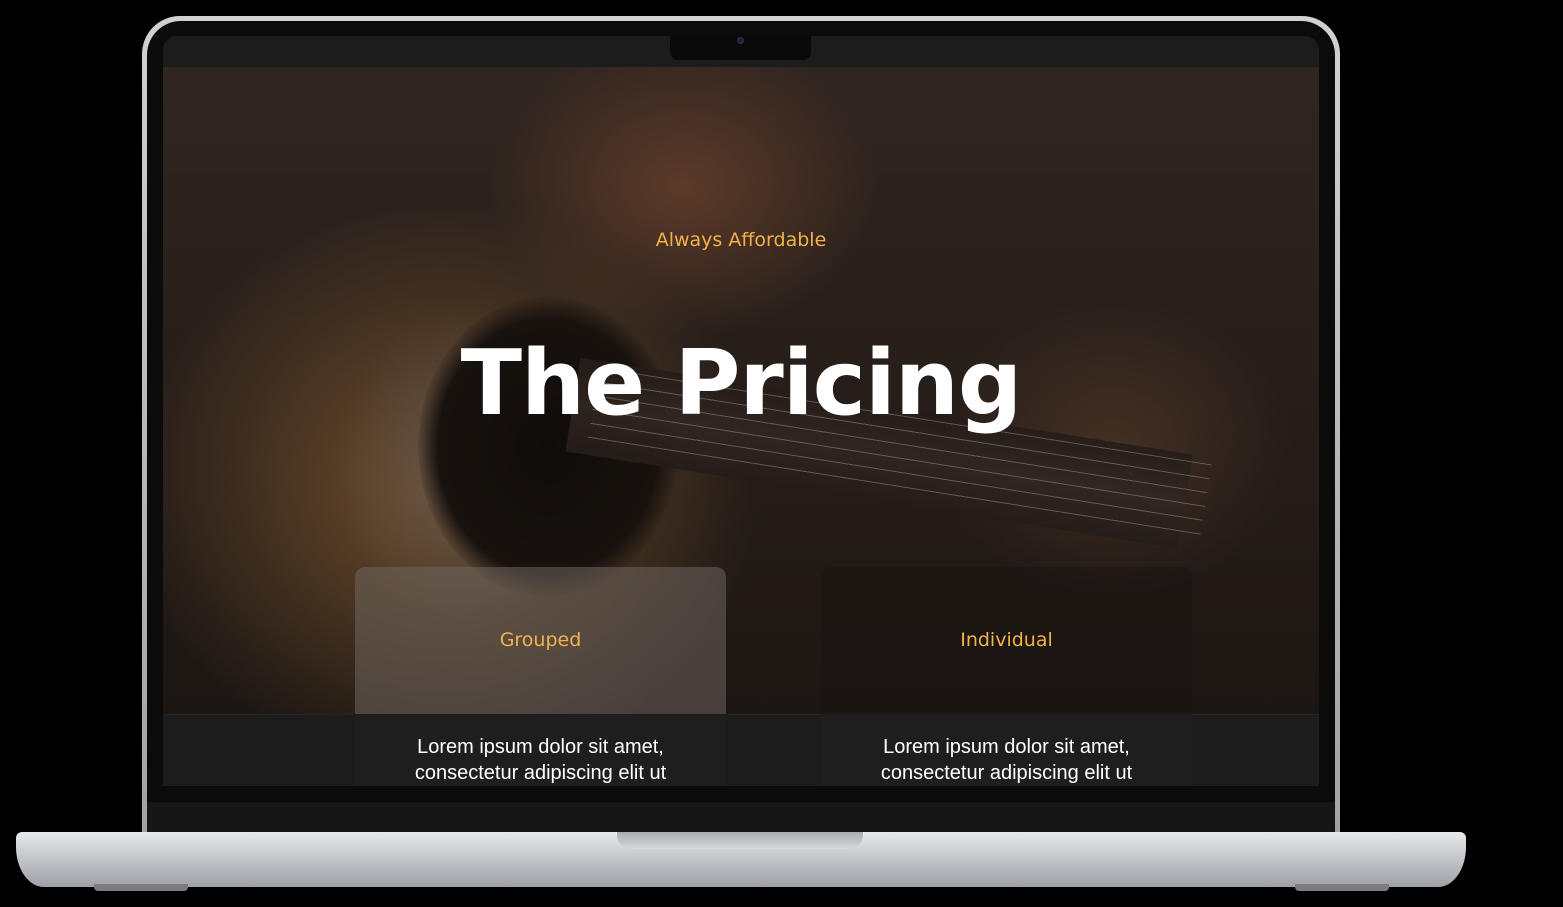 The height and width of the screenshot is (907, 1563). I want to click on camera-icon, so click(740, 40).